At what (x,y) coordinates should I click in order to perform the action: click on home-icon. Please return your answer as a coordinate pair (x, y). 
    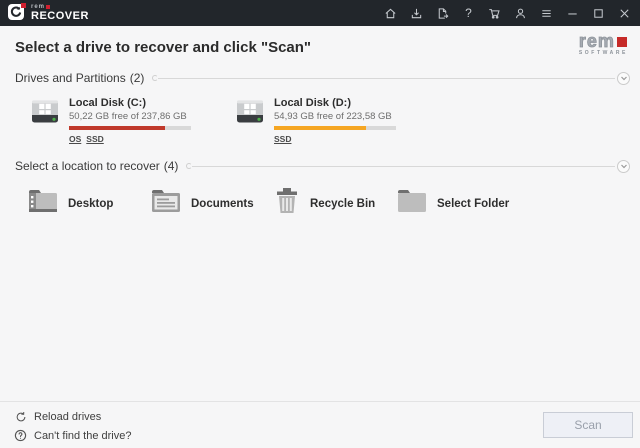
    Looking at the image, I should click on (390, 13).